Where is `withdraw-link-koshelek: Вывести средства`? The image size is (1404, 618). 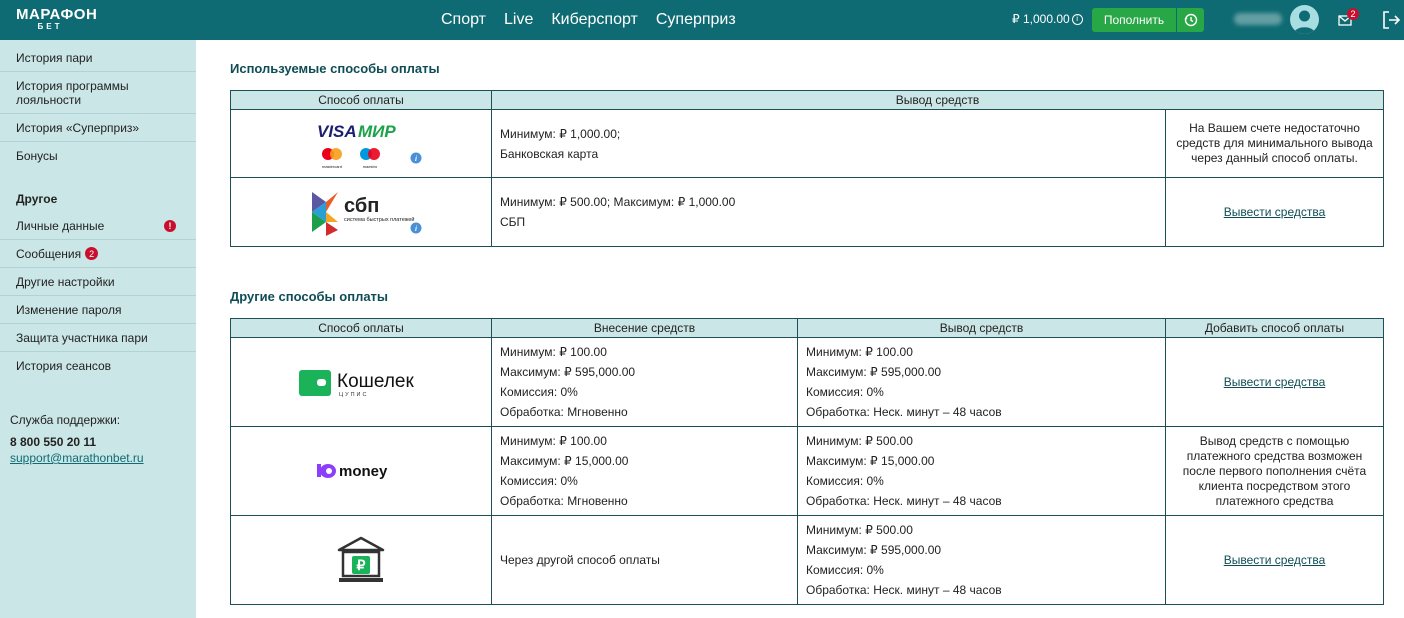 withdraw-link-koshelek: Вывести средства is located at coordinates (1275, 382).